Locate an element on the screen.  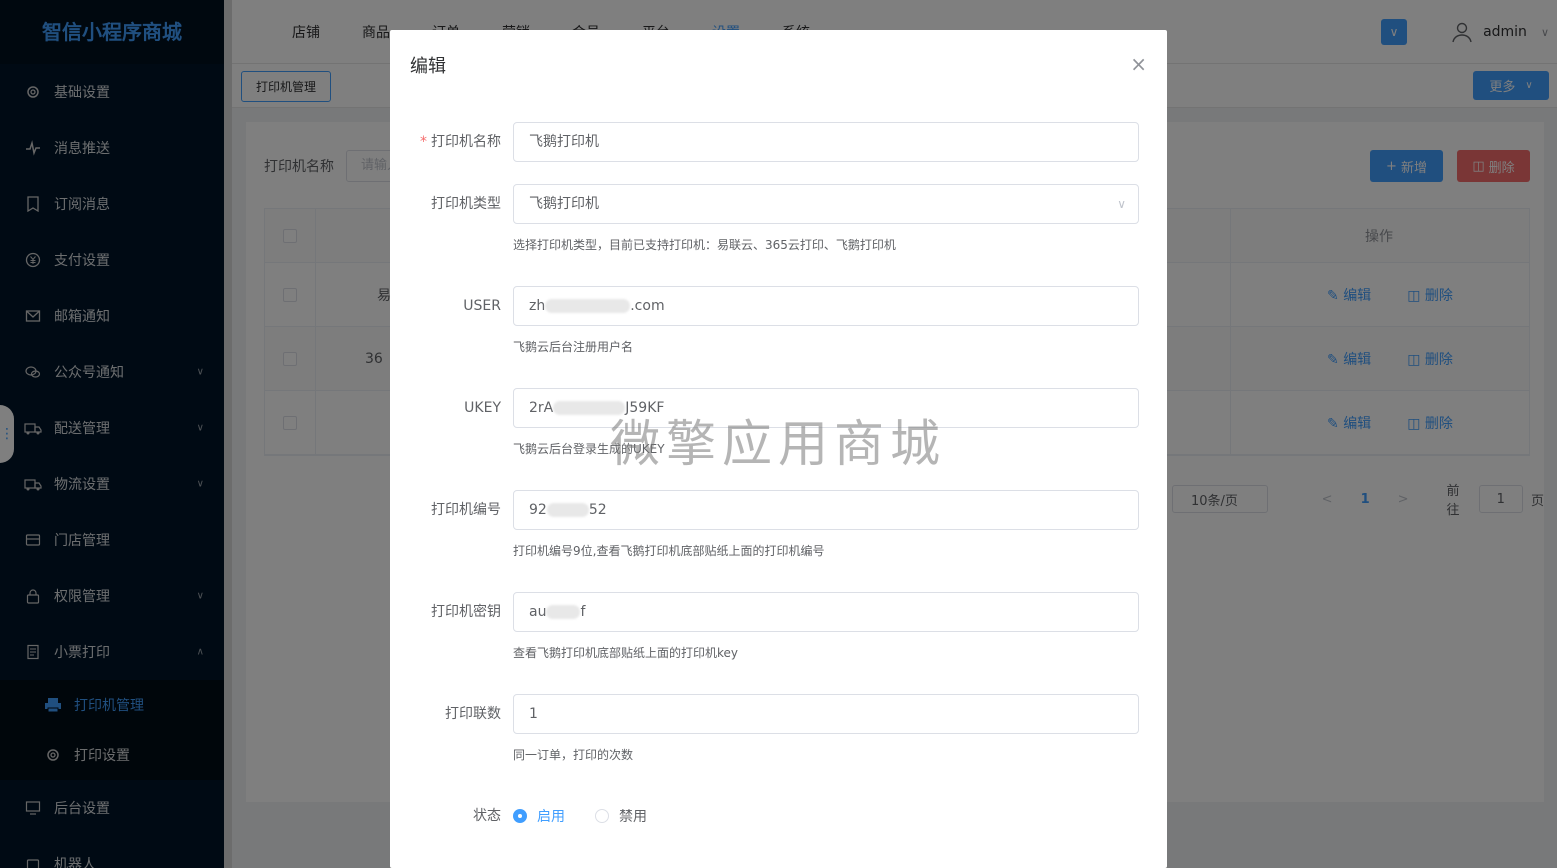
watermark: 微擎应用商城 is located at coordinates (778, 444).